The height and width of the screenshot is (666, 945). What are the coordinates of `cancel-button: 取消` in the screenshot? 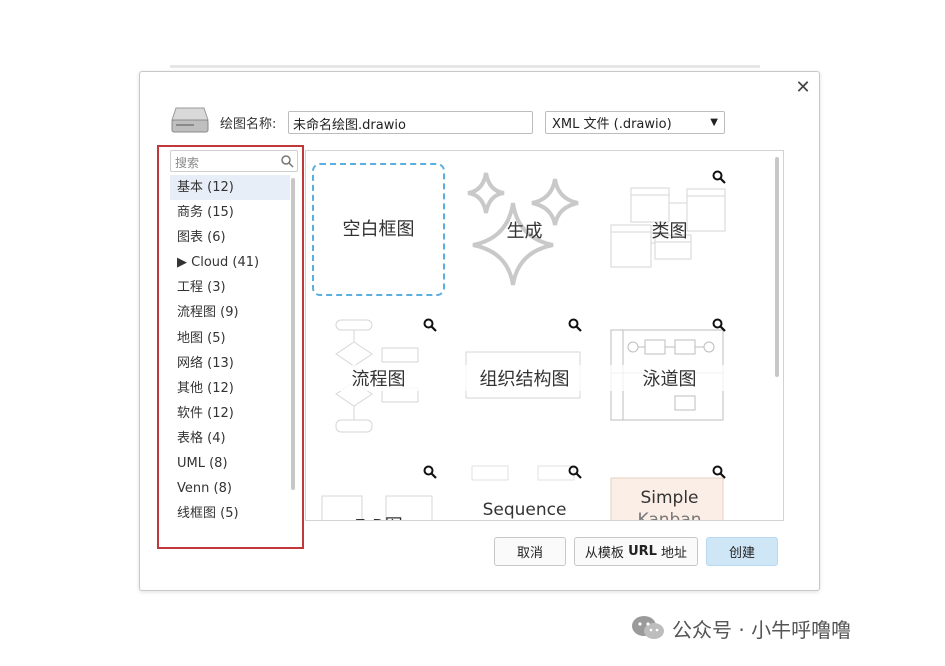 It's located at (530, 551).